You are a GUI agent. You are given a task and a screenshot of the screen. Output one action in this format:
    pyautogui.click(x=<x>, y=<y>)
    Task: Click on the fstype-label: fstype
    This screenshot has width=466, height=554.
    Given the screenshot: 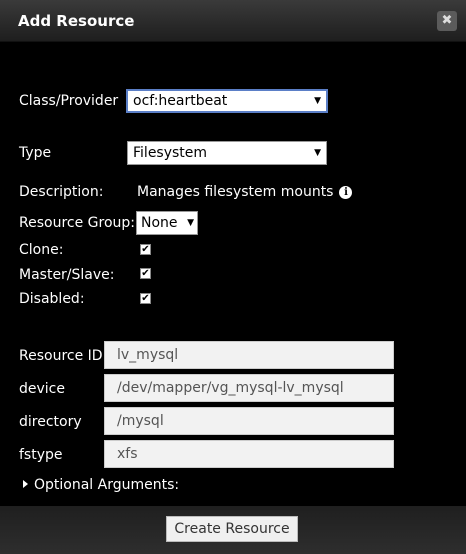 What is the action you would take?
    pyautogui.click(x=41, y=455)
    